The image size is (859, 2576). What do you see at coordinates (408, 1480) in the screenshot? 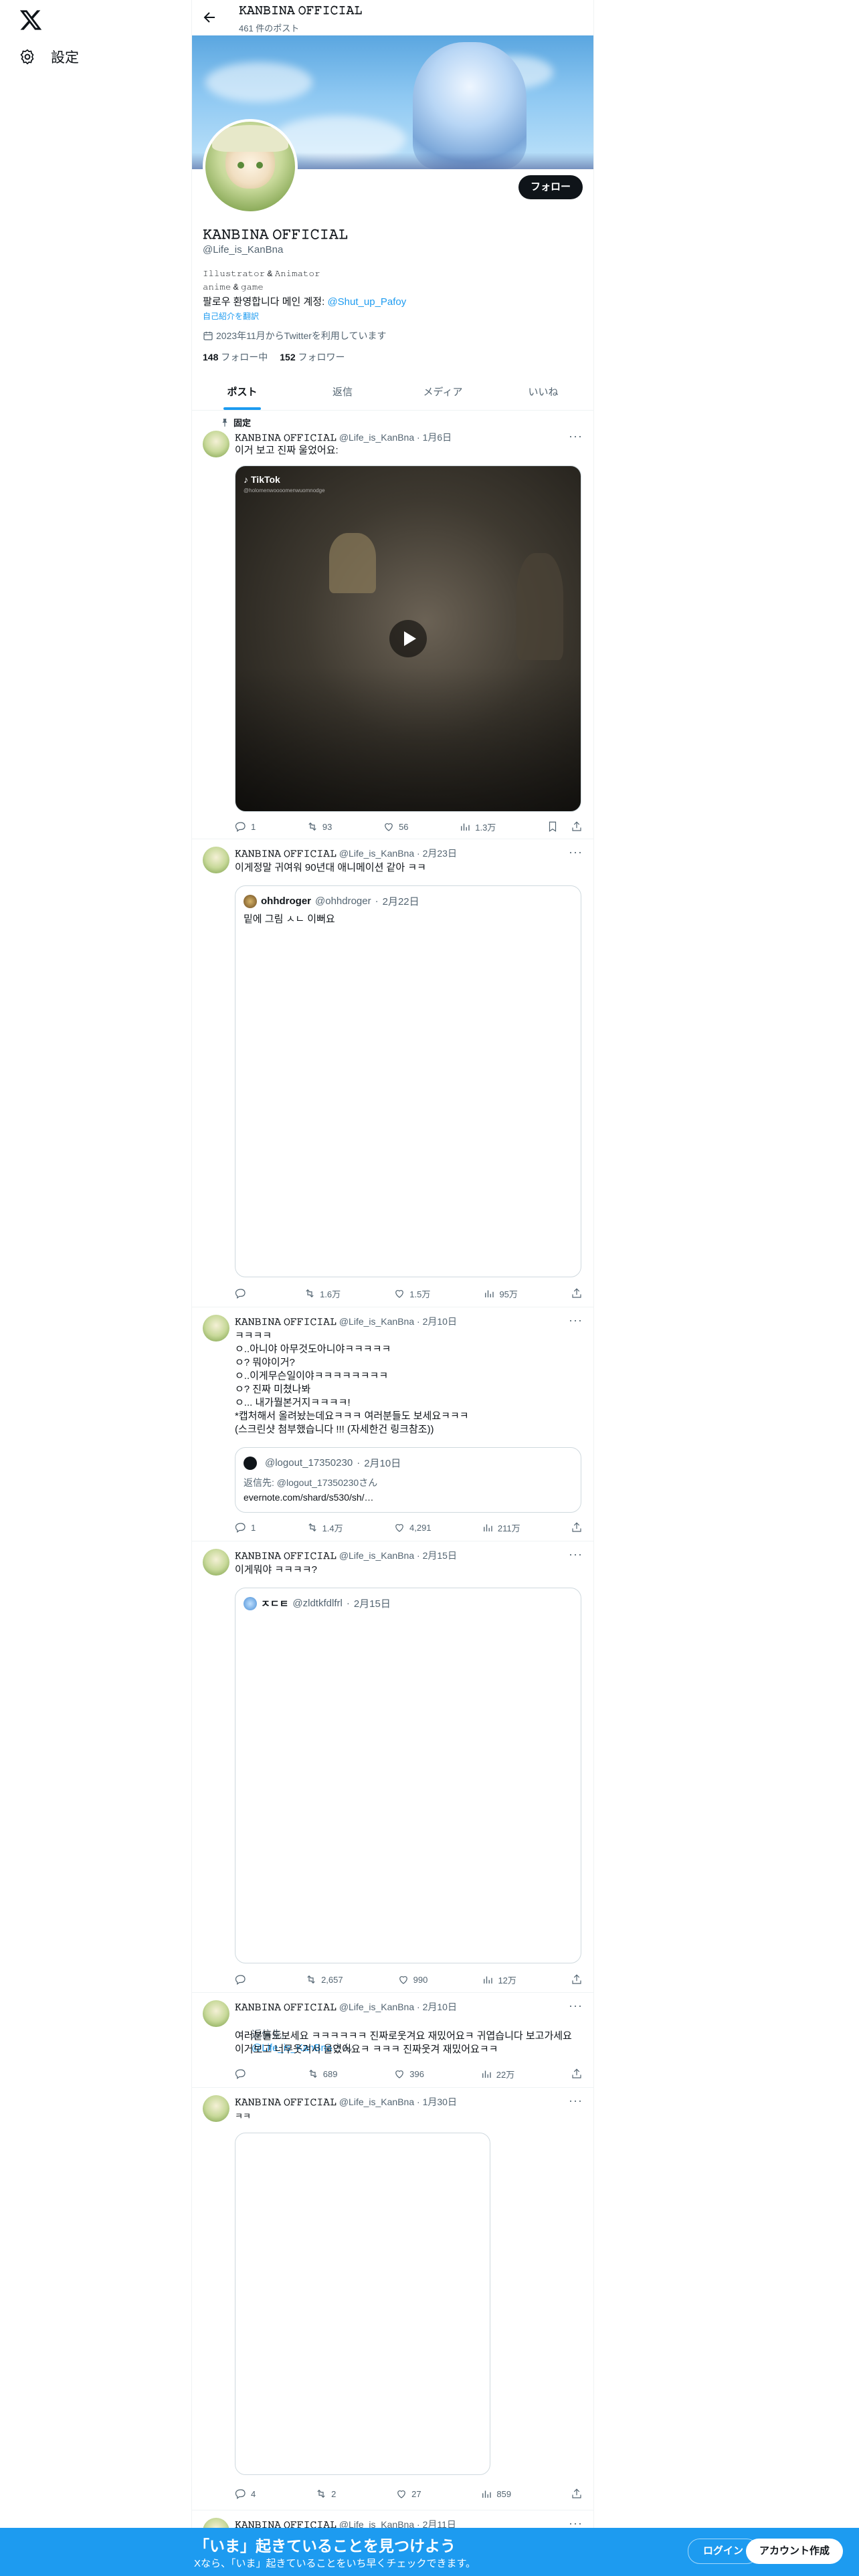
I see `quoted-post: @logout_17350230 · 2月10日 返信先` at bounding box center [408, 1480].